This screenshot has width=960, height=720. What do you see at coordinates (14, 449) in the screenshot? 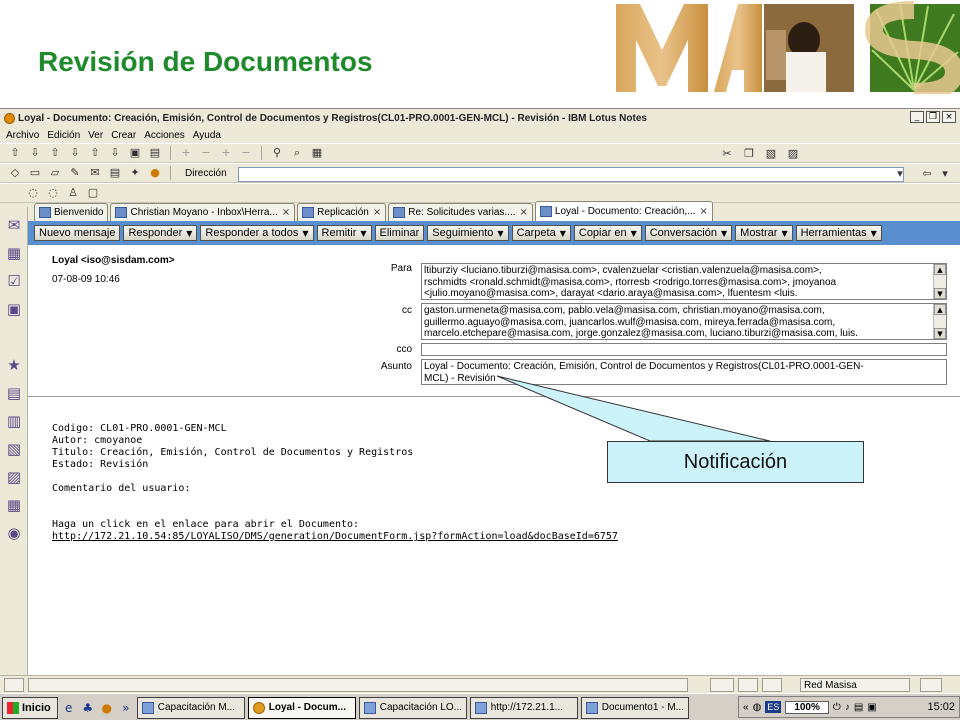
I see `replication-icon: ▧` at bounding box center [14, 449].